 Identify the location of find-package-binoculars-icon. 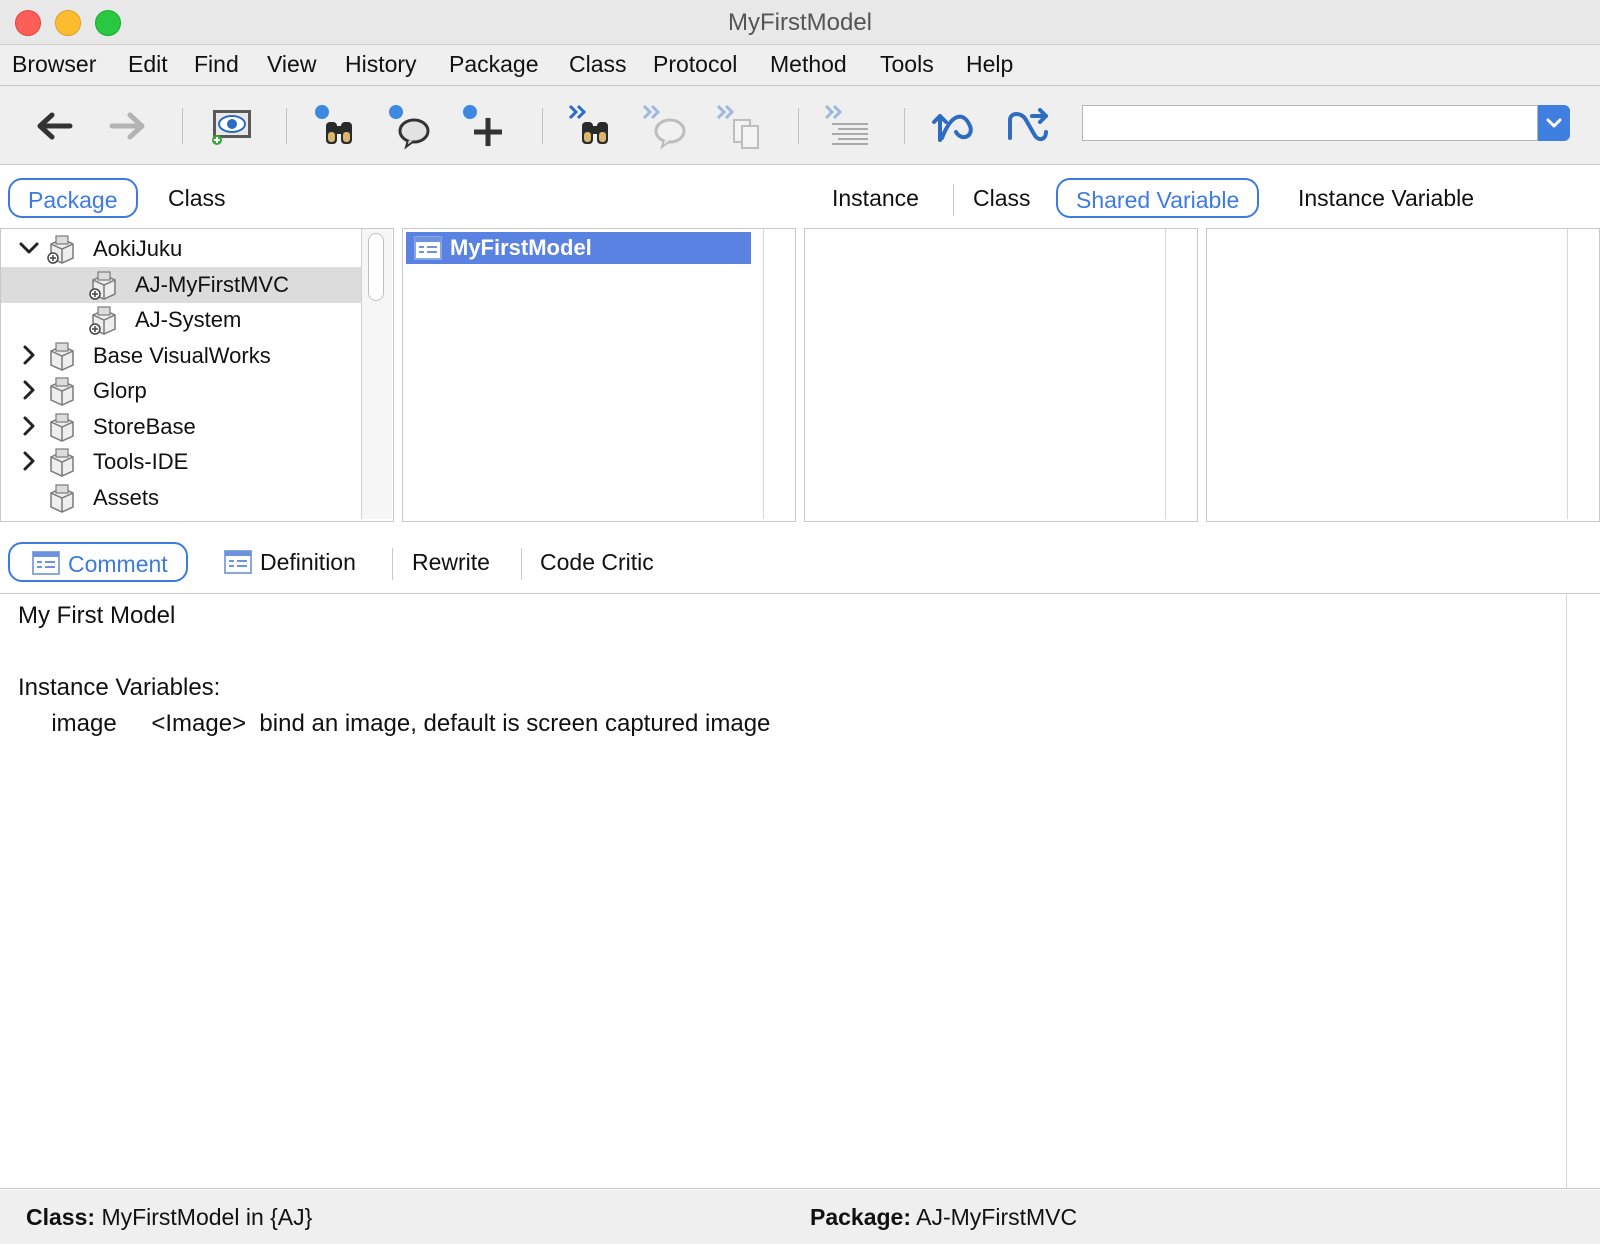
(336, 126).